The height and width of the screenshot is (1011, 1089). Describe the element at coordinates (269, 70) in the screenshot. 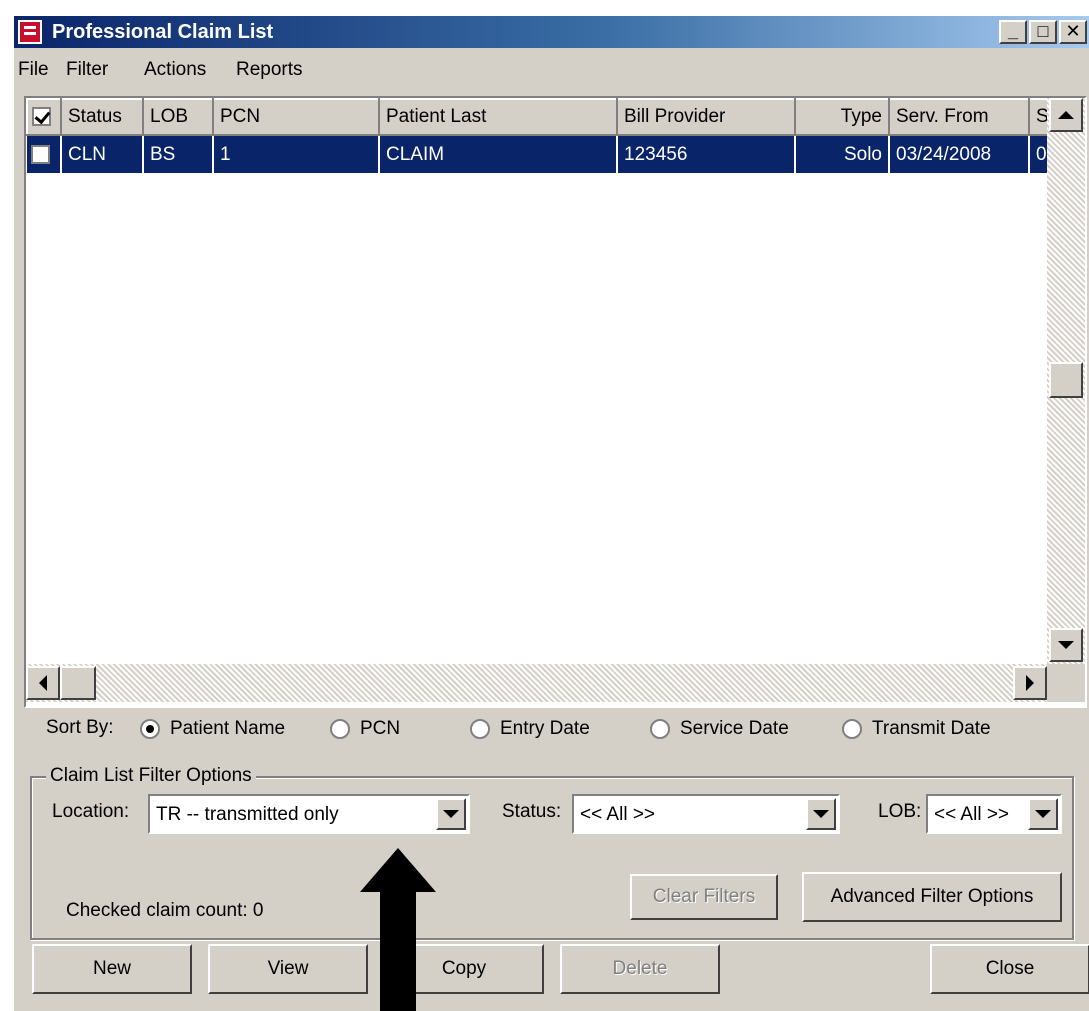

I see `menu-reports: Reports` at that location.